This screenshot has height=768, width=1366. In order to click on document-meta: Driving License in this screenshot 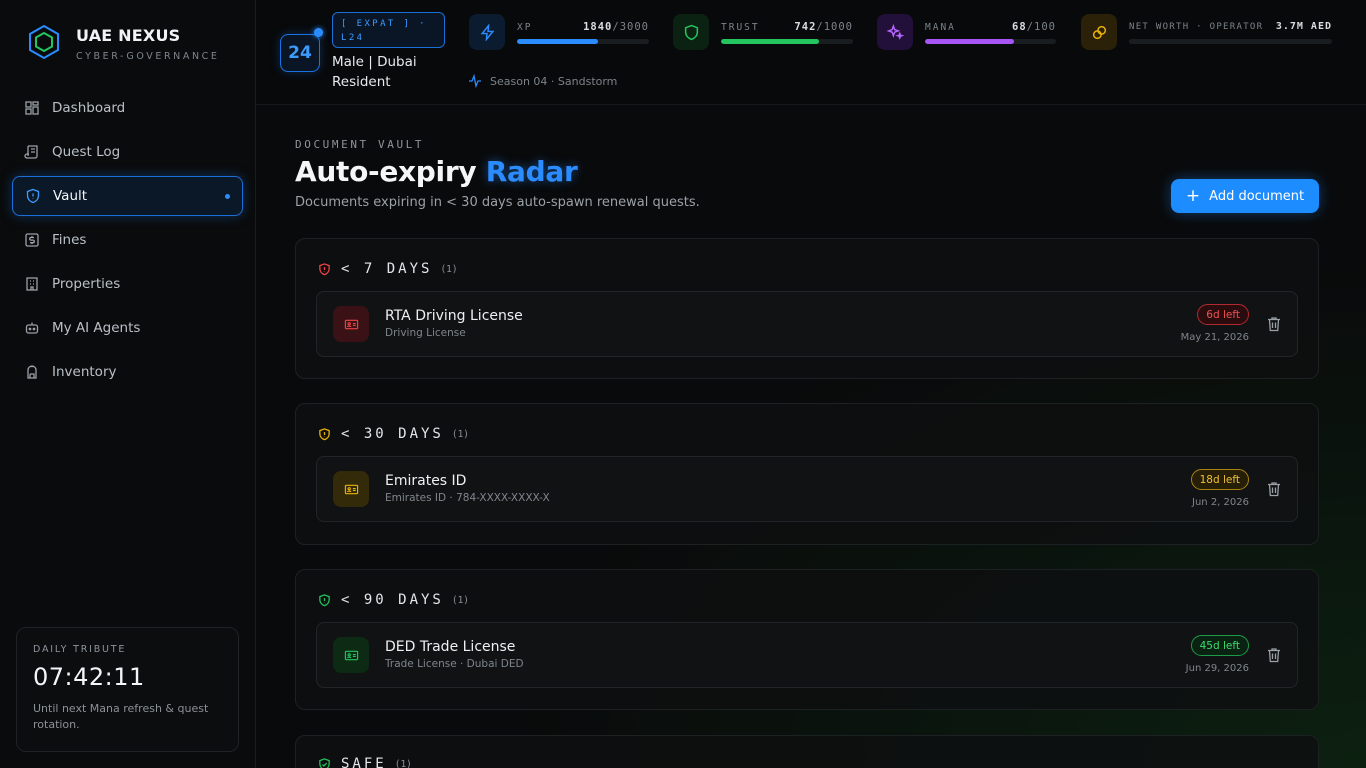, I will do `click(425, 333)`.